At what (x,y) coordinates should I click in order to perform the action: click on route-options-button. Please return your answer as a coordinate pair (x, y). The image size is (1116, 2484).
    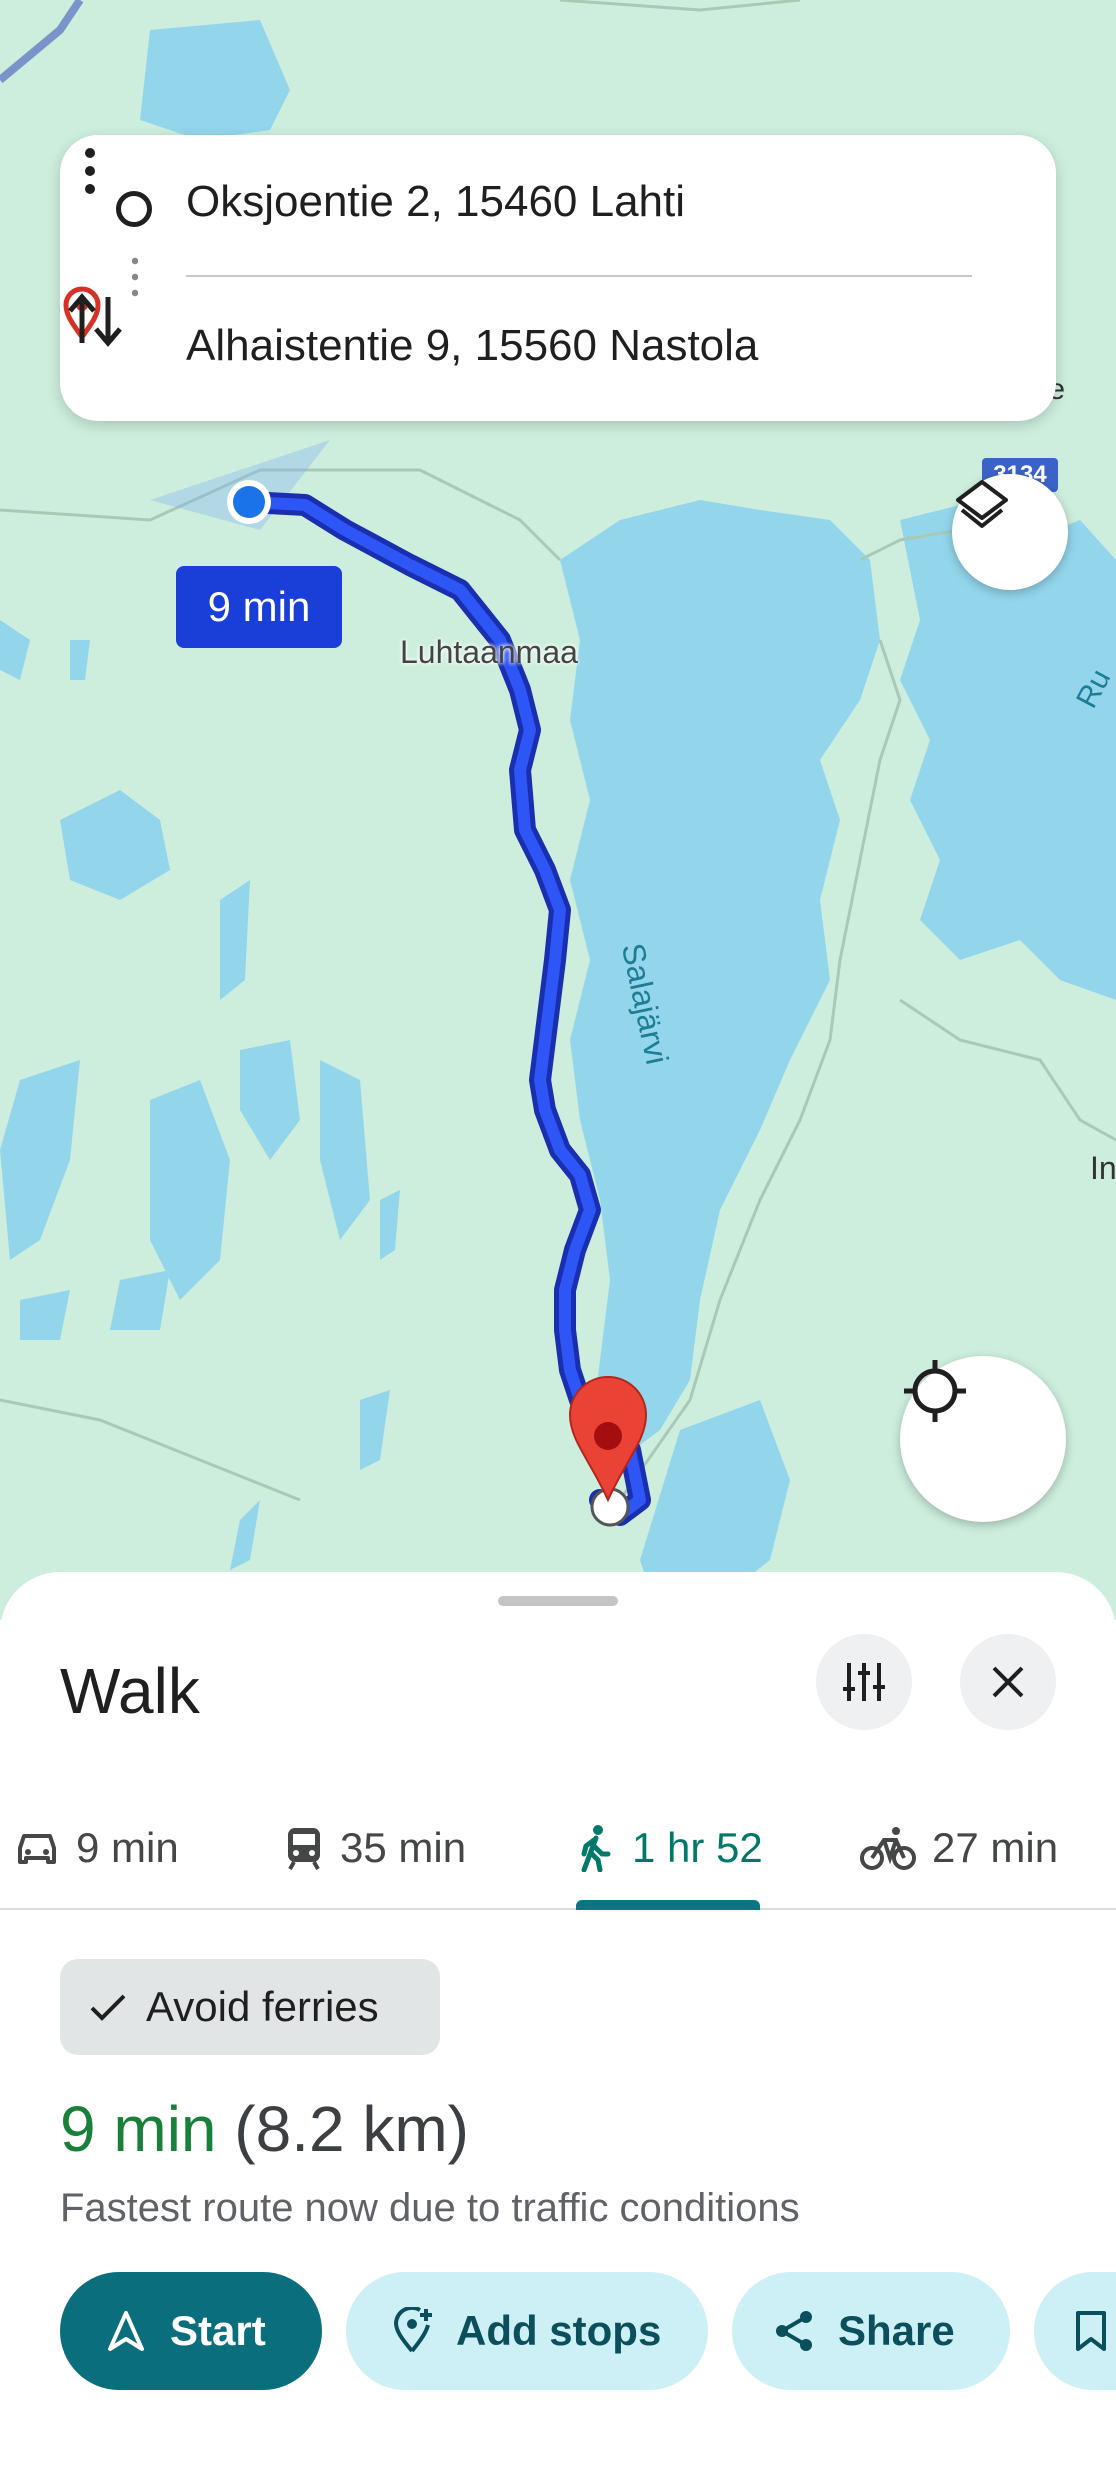
    Looking at the image, I should click on (864, 1682).